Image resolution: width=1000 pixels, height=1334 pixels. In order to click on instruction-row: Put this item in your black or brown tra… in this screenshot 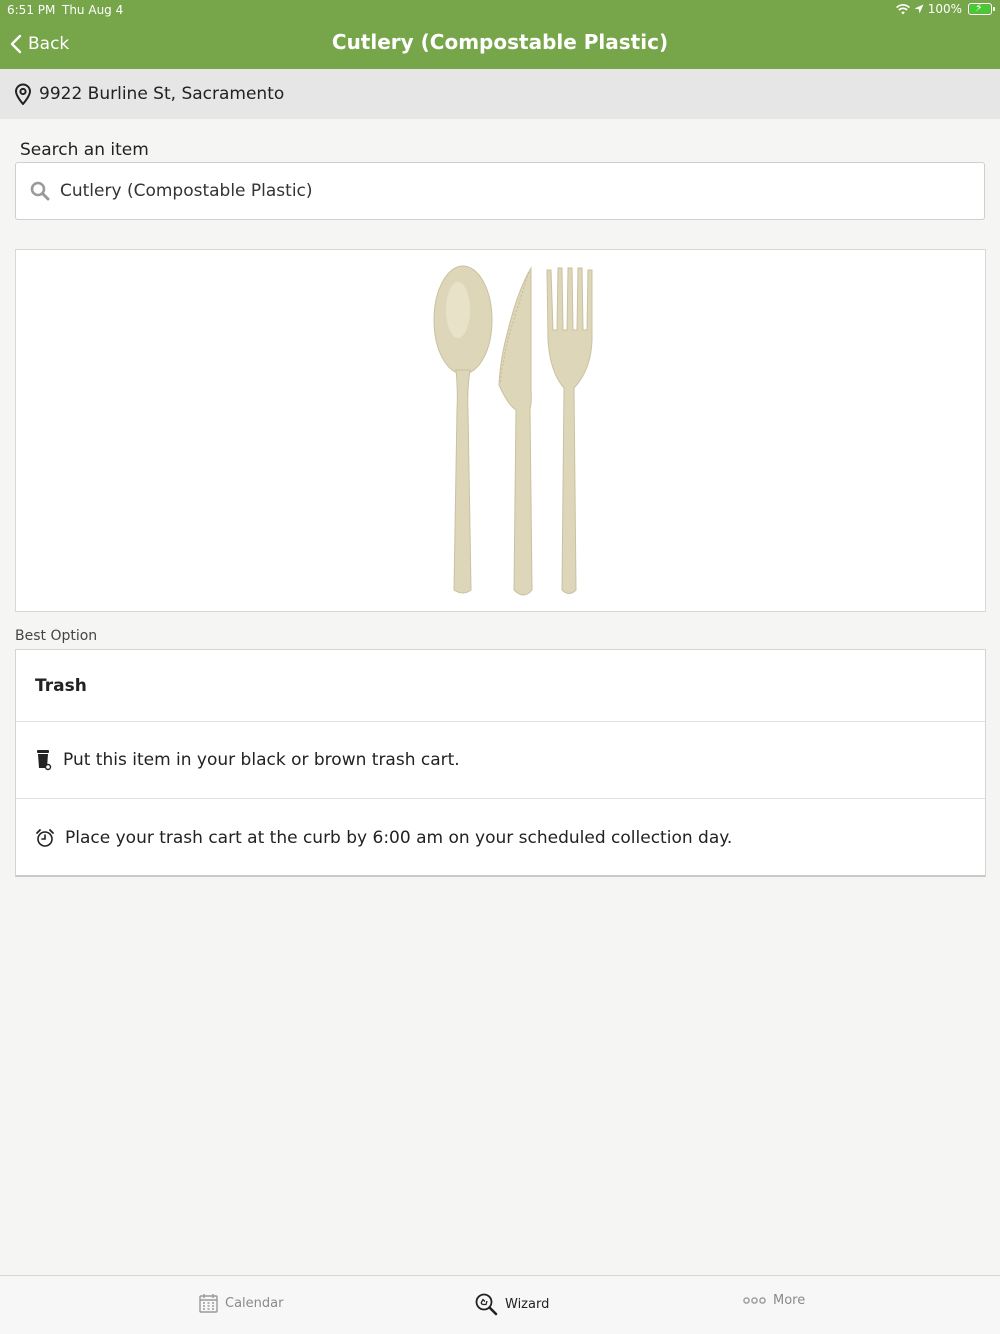, I will do `click(500, 760)`.